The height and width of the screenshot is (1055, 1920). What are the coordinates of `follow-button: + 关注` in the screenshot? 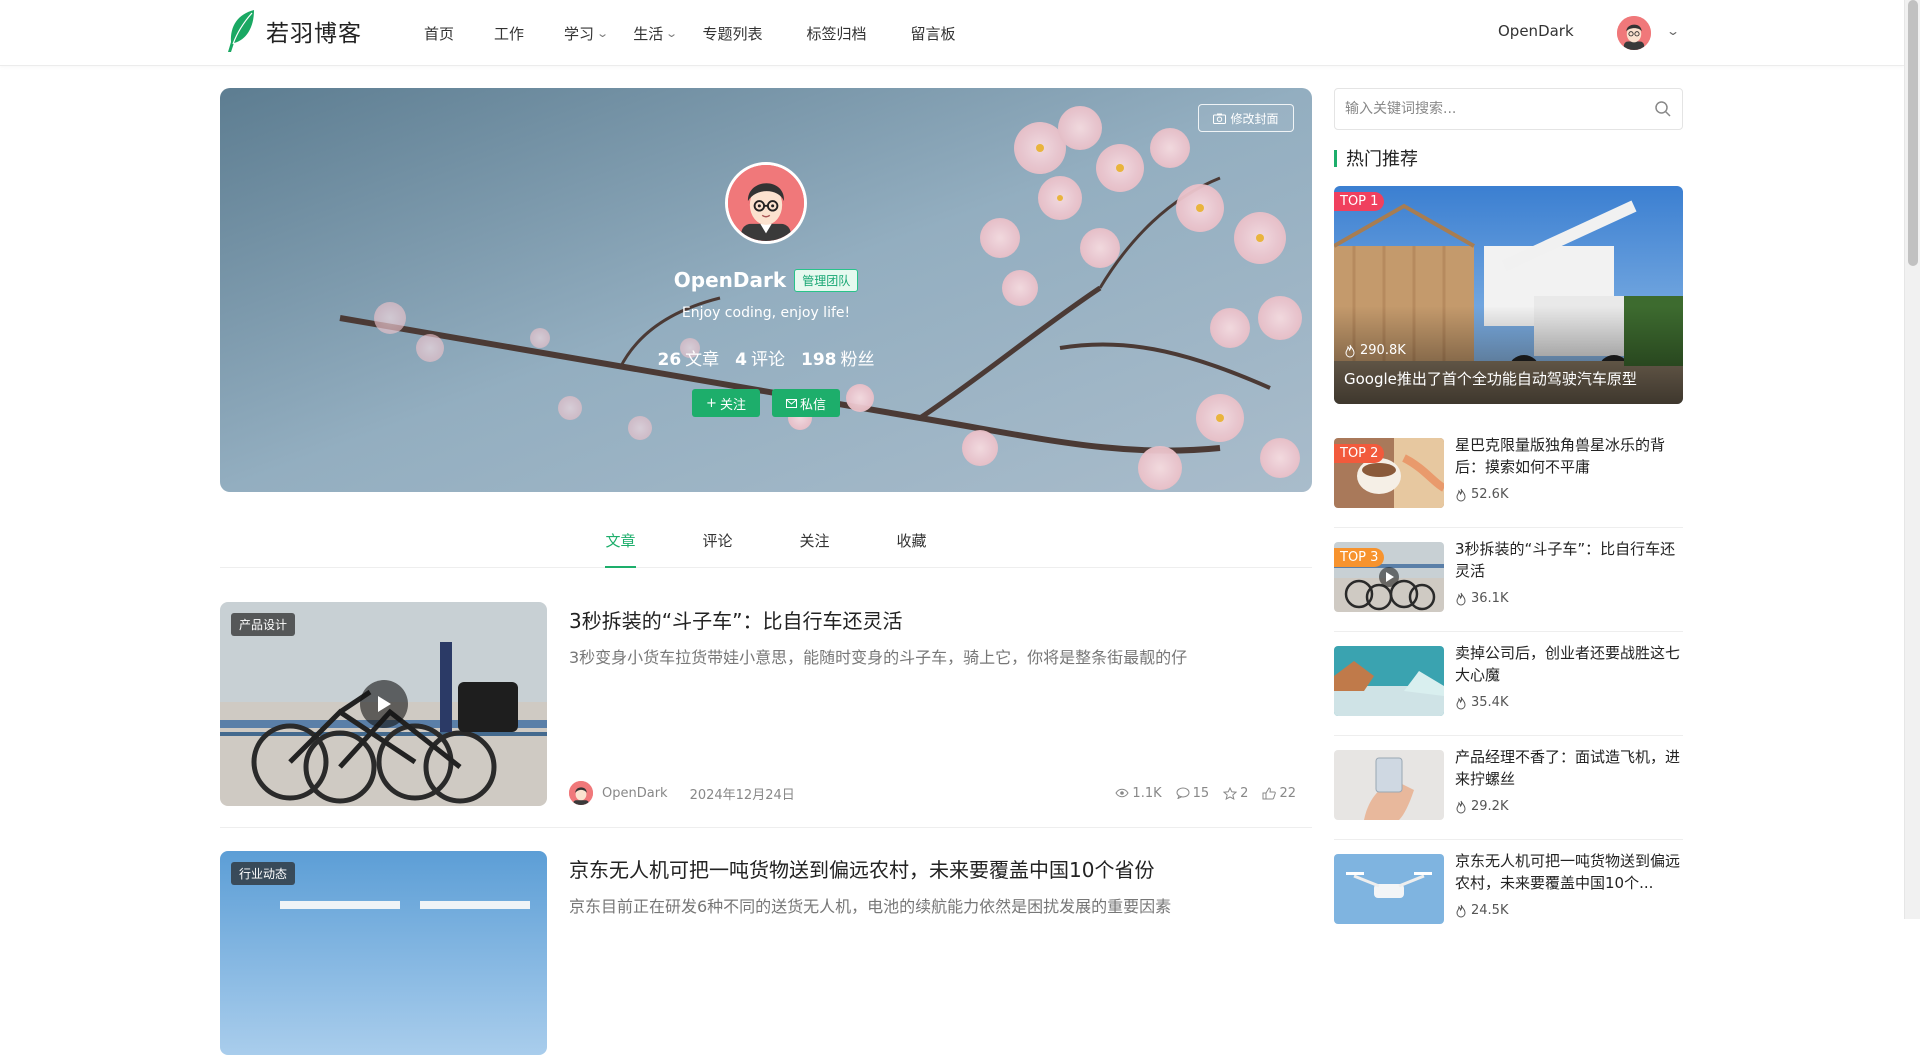 It's located at (726, 403).